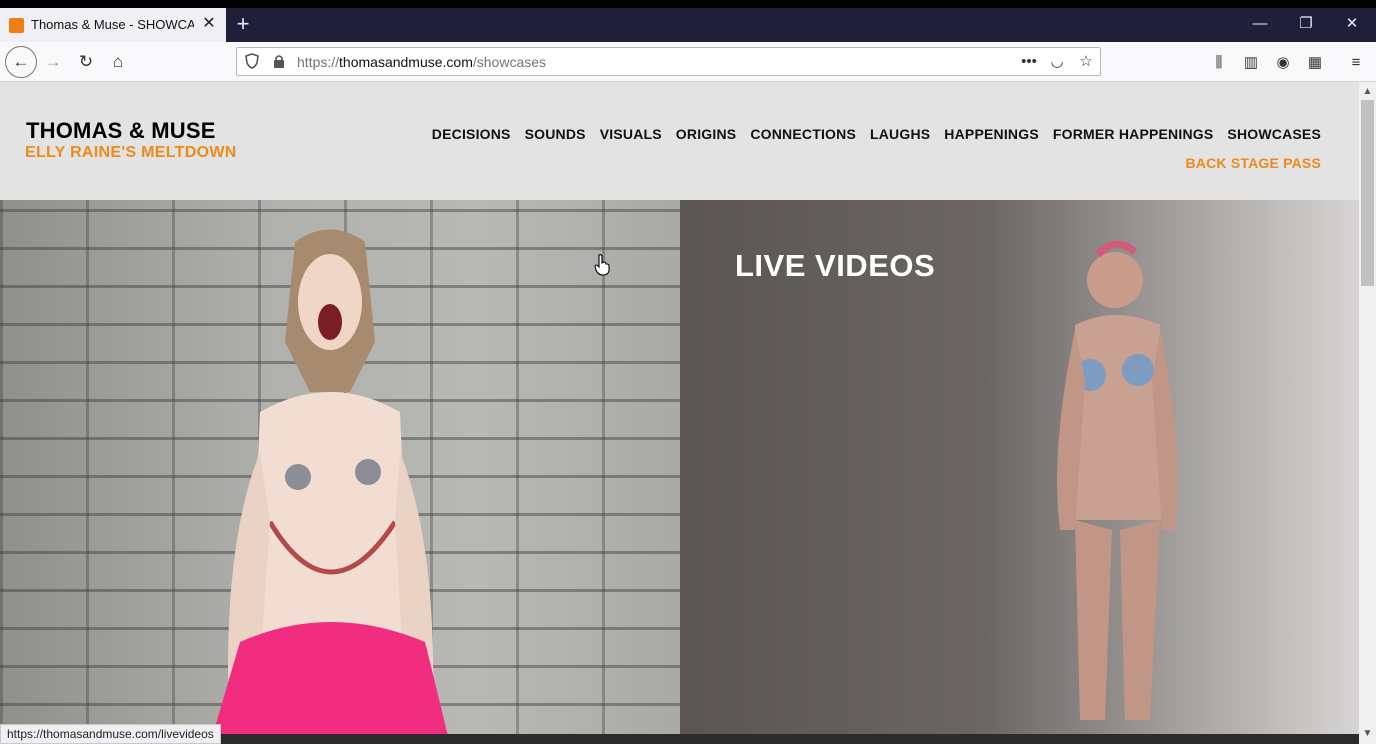  Describe the element at coordinates (131, 153) in the screenshot. I see `site-tagline: ELLY RAINE'S MELTDOWN` at that location.